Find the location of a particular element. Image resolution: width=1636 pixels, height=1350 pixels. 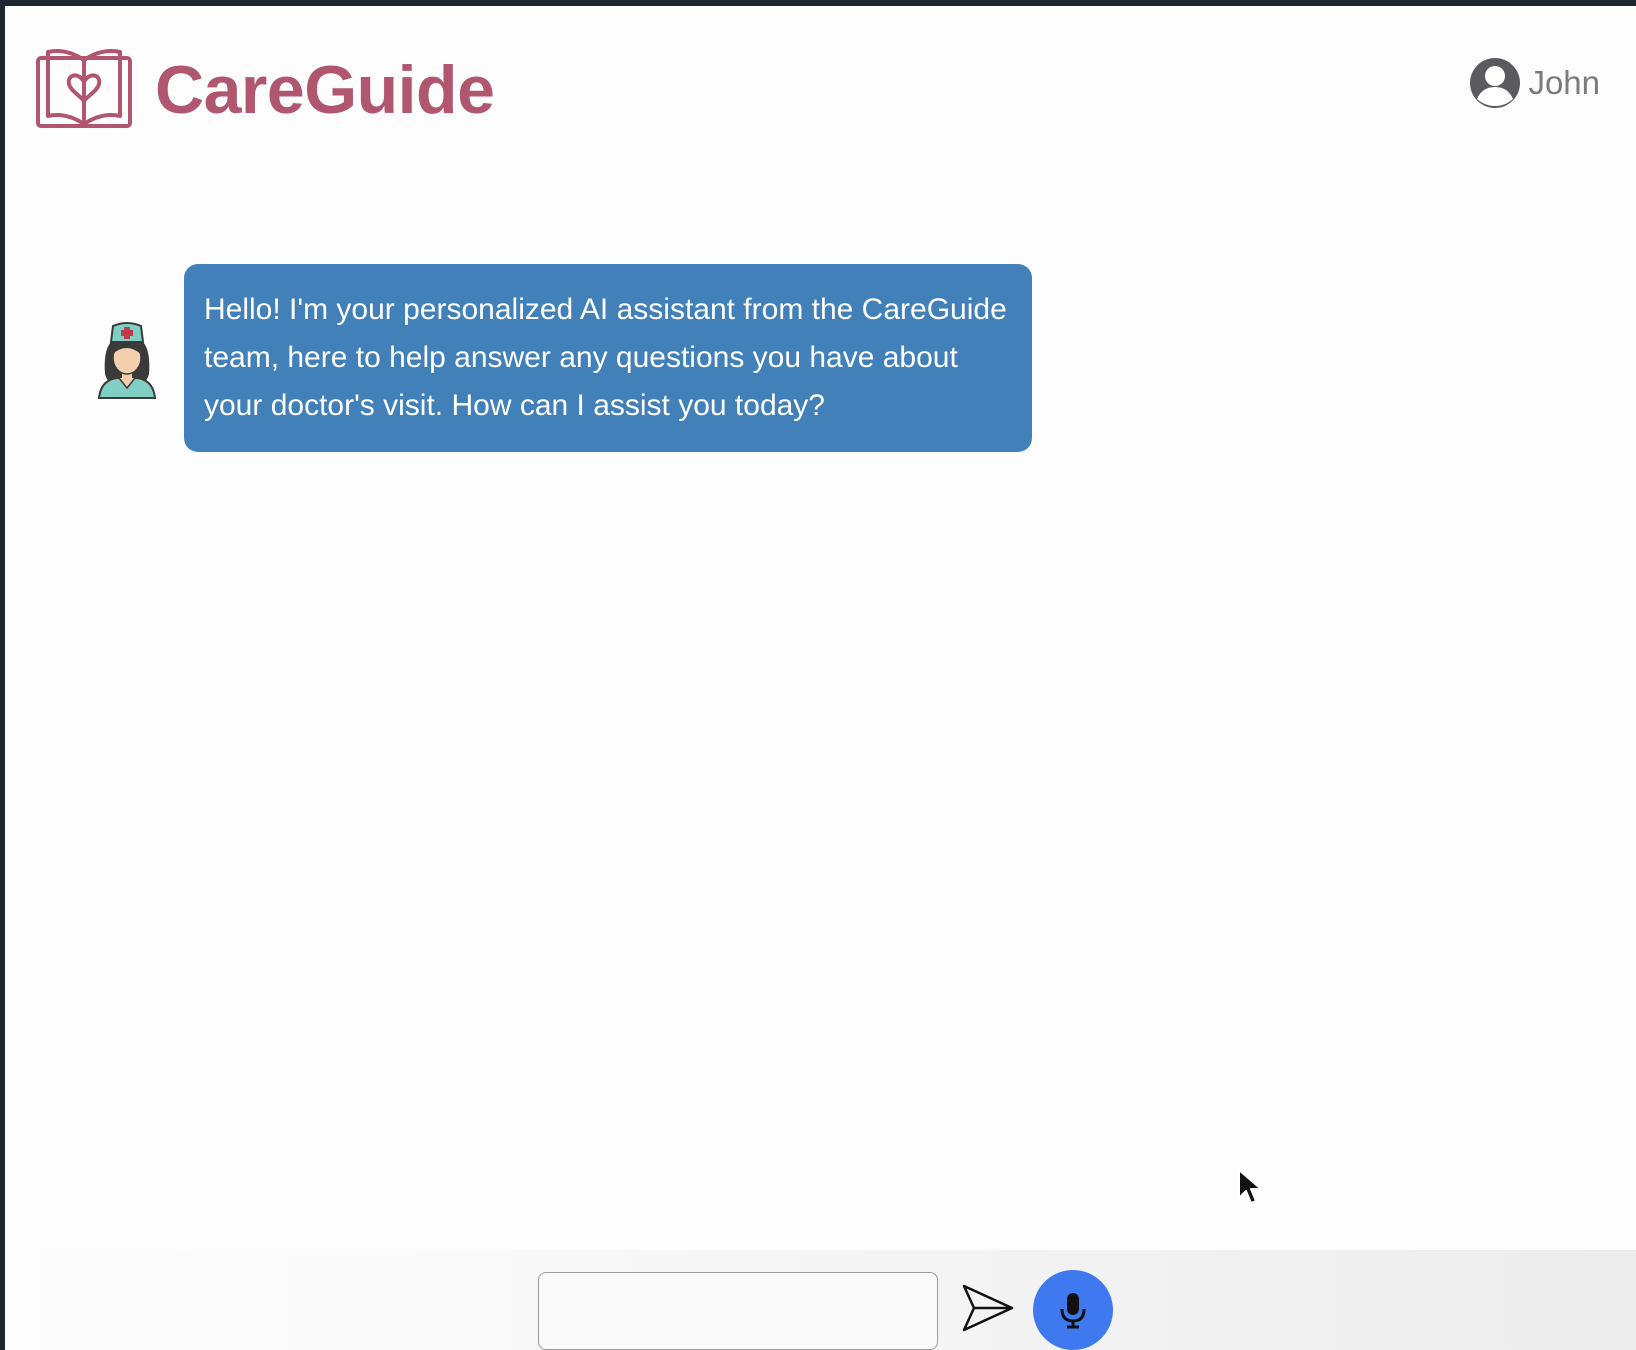

microphone-button is located at coordinates (1073, 1310).